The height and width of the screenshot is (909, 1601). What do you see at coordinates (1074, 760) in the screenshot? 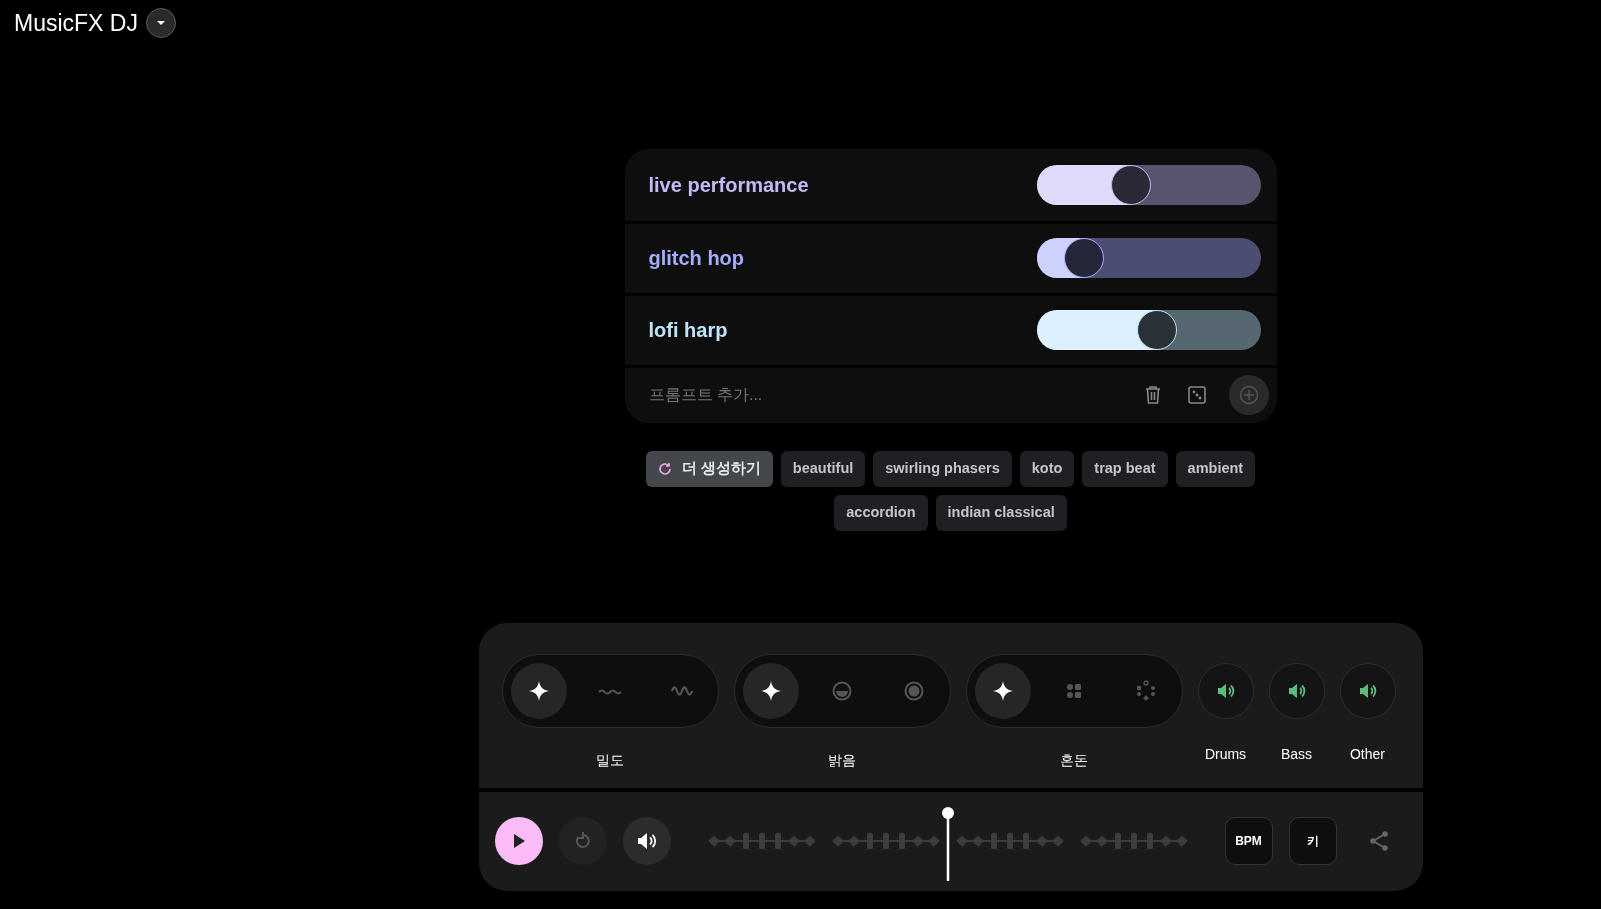
I see `control-label: 혼돈` at bounding box center [1074, 760].